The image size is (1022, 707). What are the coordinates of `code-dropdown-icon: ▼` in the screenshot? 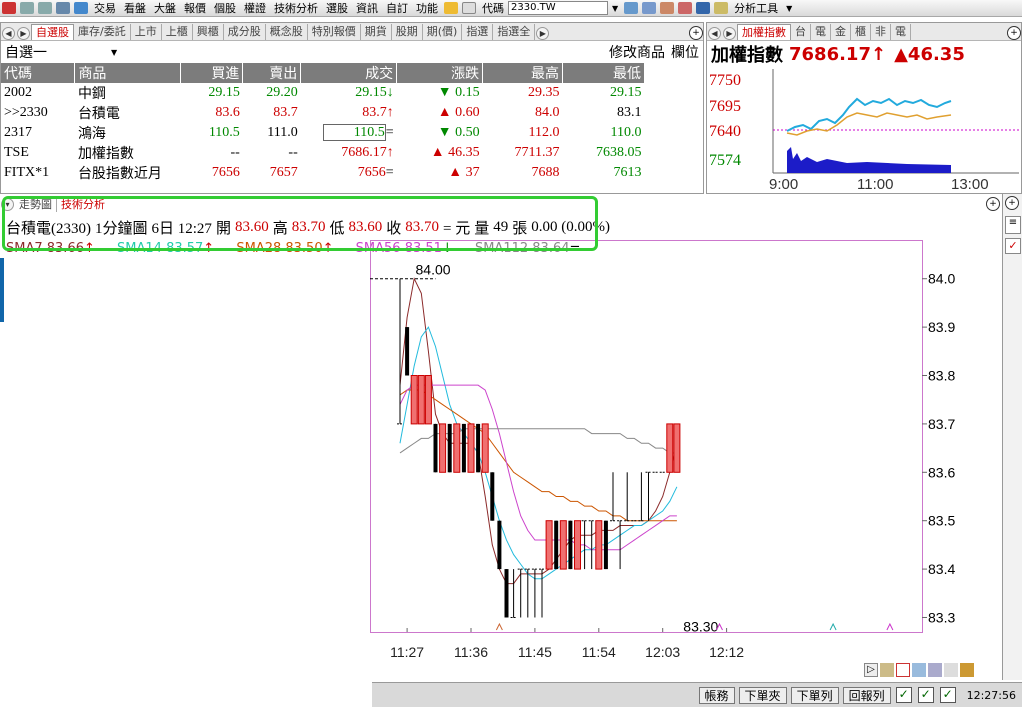 It's located at (615, 8).